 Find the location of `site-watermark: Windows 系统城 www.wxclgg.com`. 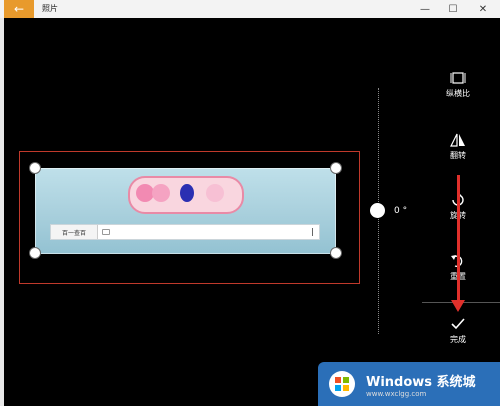

site-watermark: Windows 系统城 www.wxclgg.com is located at coordinates (409, 384).